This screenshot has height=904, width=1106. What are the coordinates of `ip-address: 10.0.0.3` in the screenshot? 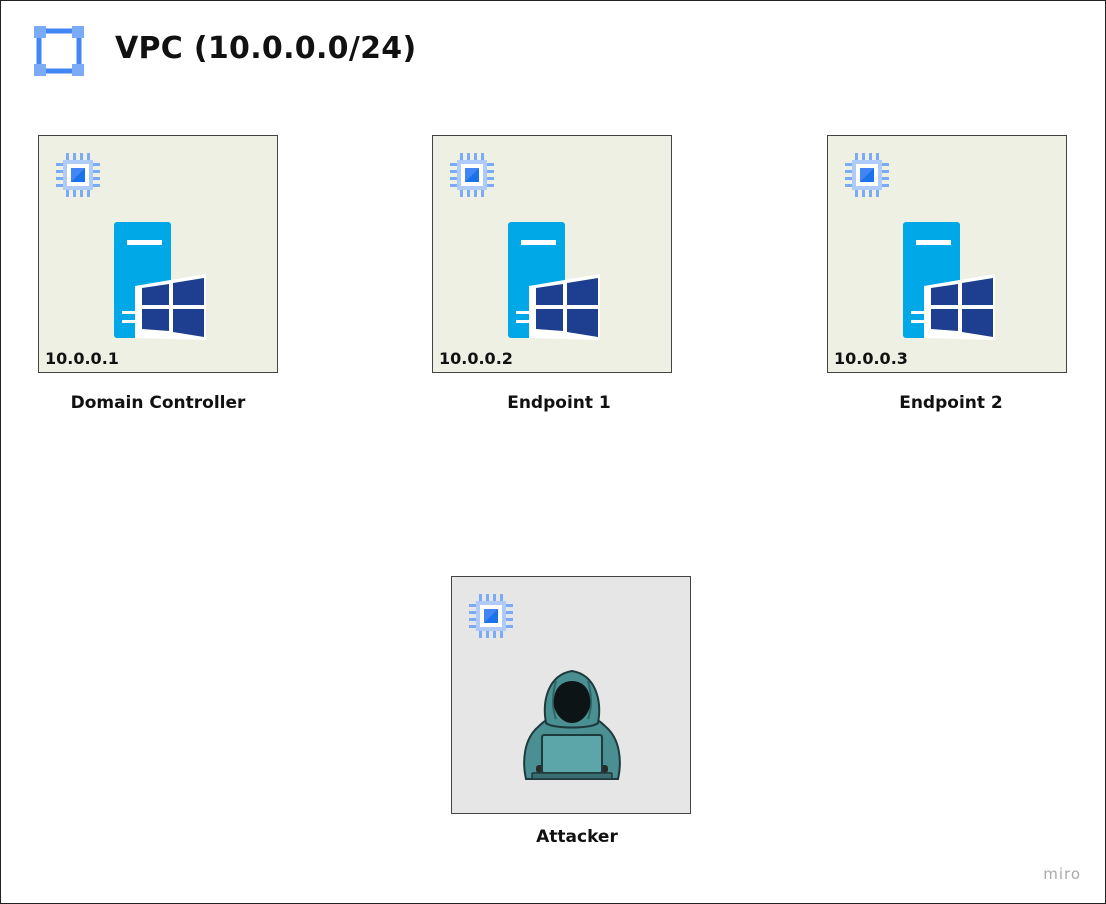 It's located at (871, 358).